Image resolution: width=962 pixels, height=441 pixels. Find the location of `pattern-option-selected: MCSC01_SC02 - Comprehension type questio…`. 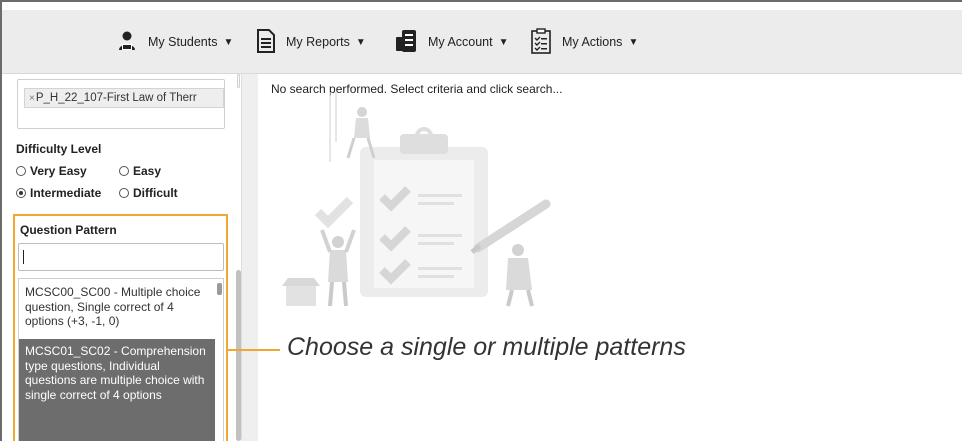

pattern-option-selected: MCSC01_SC02 - Comprehension type questio… is located at coordinates (117, 390).